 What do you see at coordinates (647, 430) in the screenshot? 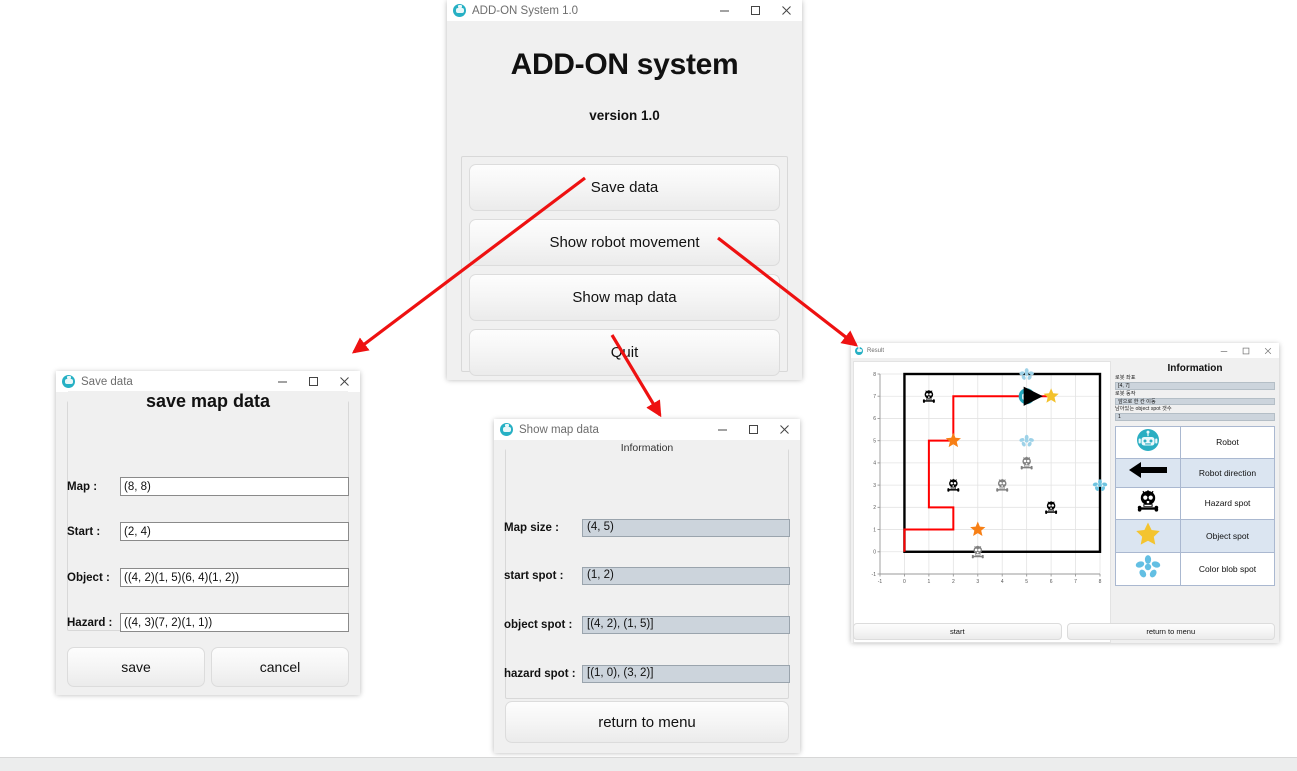
I see `mapdata-window-titlebar: Show map data` at bounding box center [647, 430].